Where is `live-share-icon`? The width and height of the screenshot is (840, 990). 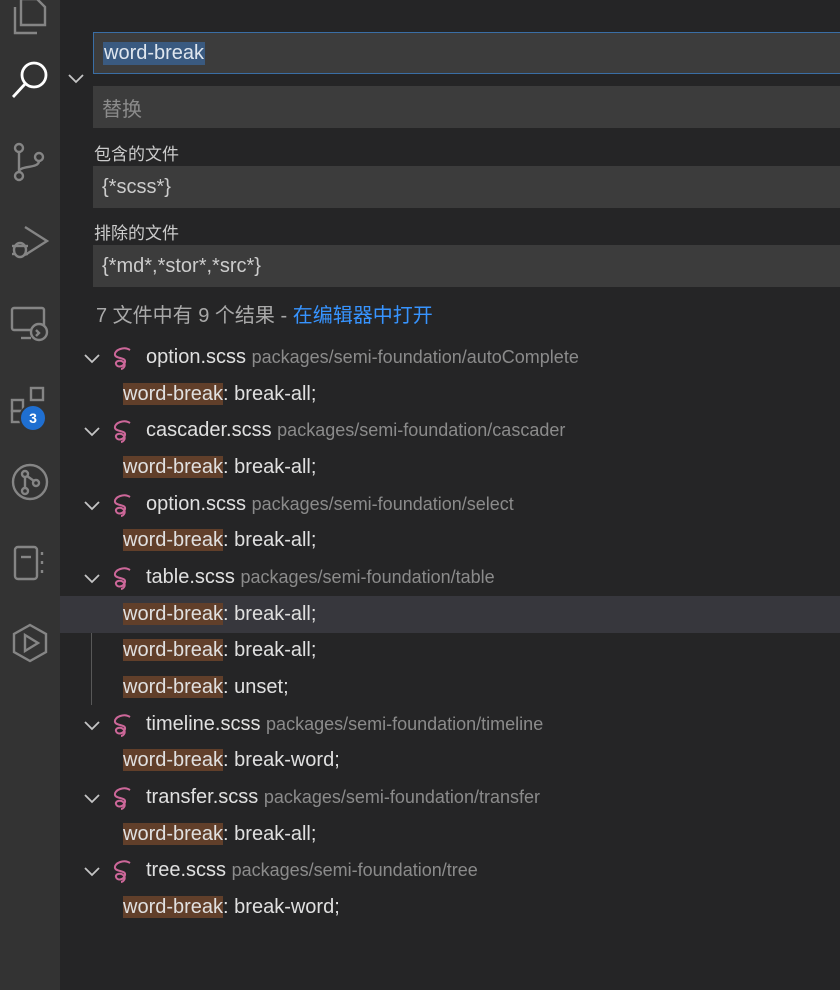 live-share-icon is located at coordinates (30, 643).